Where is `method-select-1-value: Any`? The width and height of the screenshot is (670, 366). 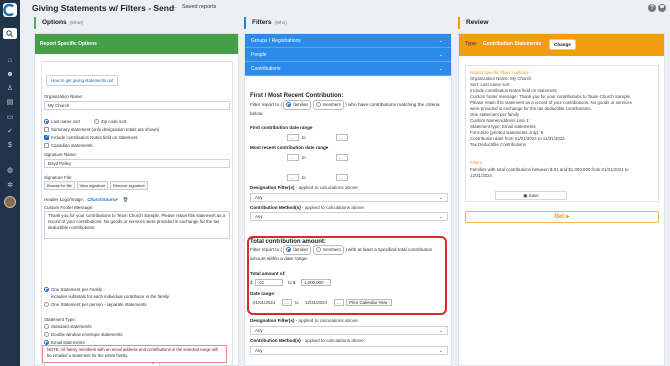 method-select-1-value: Any is located at coordinates (259, 216).